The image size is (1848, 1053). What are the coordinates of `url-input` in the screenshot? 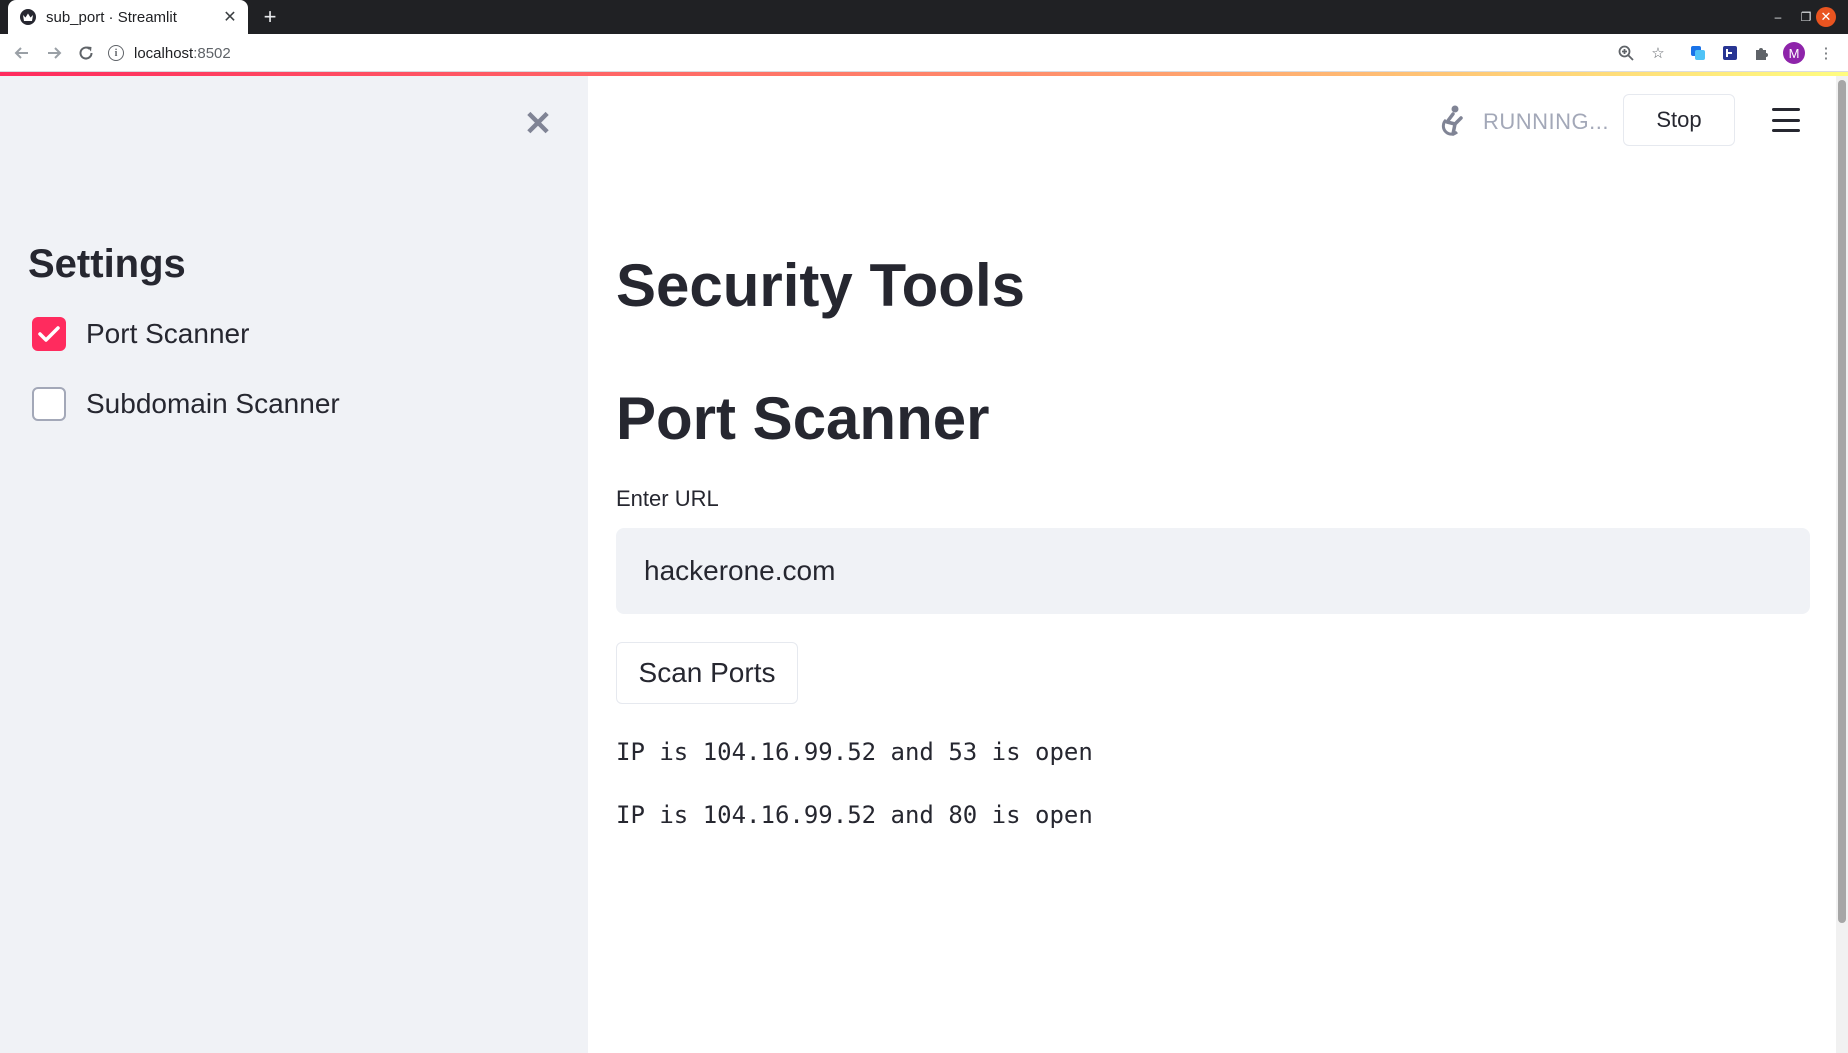 It's located at (1213, 571).